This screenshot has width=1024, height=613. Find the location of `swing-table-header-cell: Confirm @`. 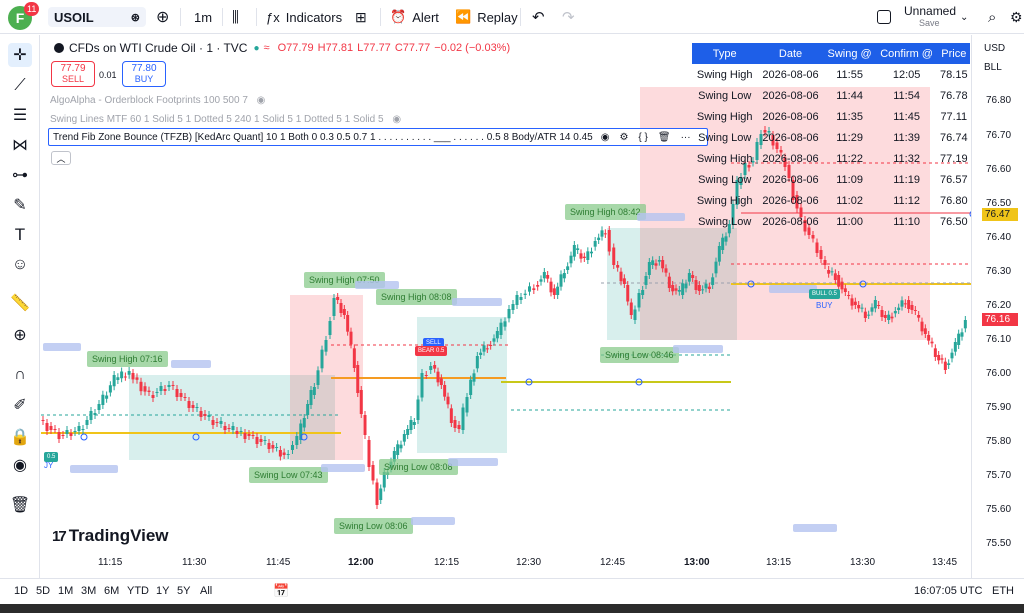

swing-table-header-cell: Confirm @ is located at coordinates (906, 53).